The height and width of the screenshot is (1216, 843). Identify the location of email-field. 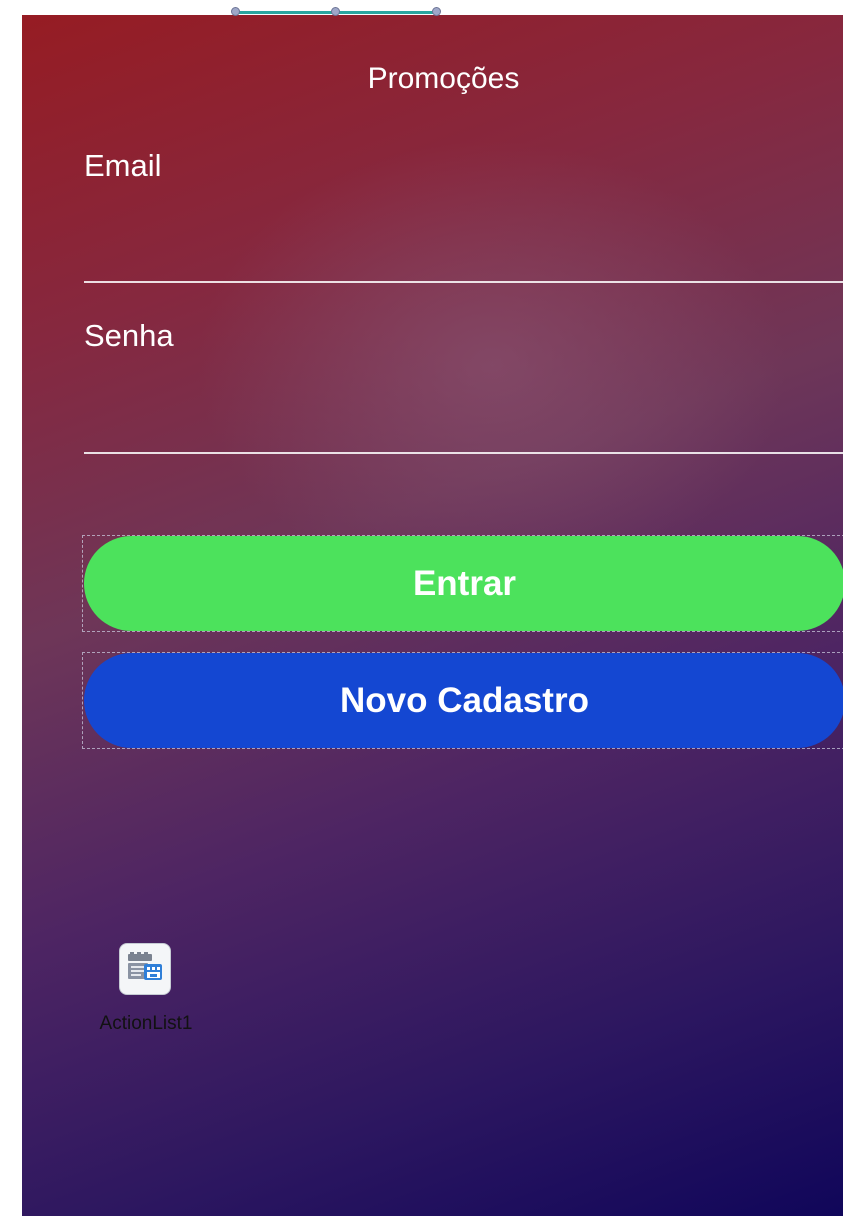
(463, 261).